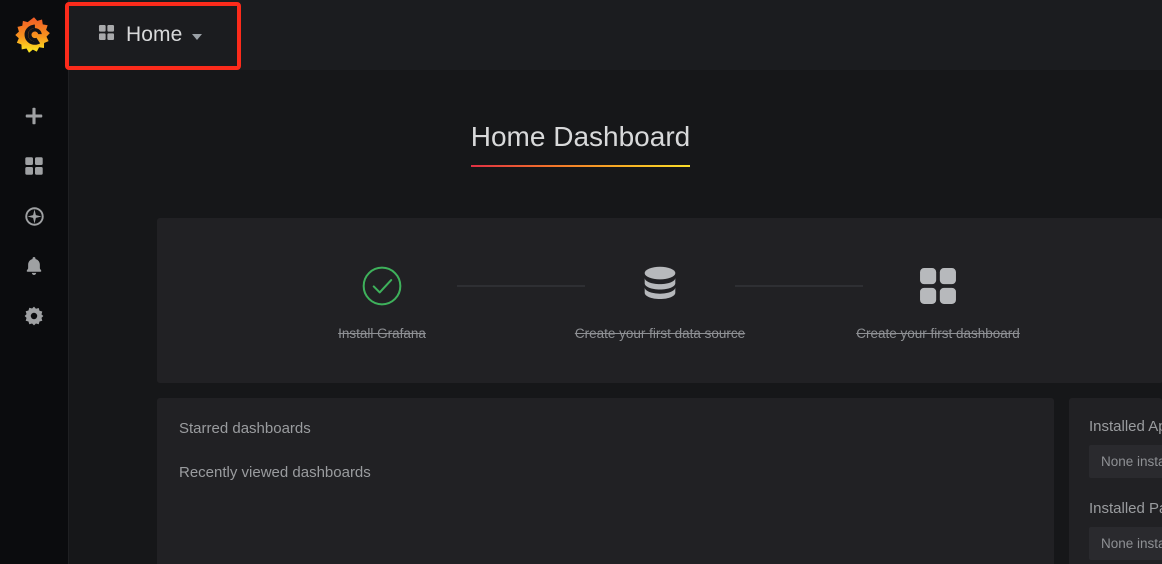 This screenshot has width=1162, height=564. Describe the element at coordinates (660, 333) in the screenshot. I see `step-label: Create your first data source` at that location.